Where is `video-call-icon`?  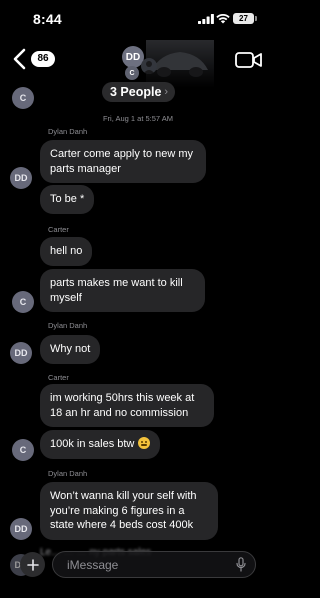
video-call-icon is located at coordinates (249, 60).